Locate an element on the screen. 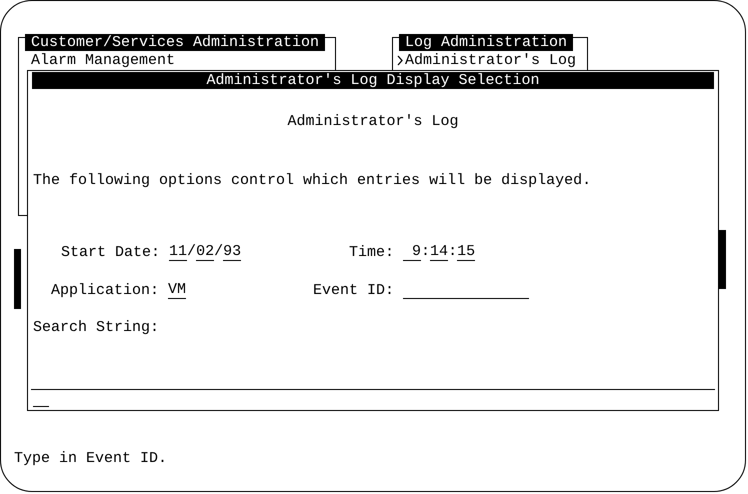  menu-item: Administrator's Log is located at coordinates (492, 60).